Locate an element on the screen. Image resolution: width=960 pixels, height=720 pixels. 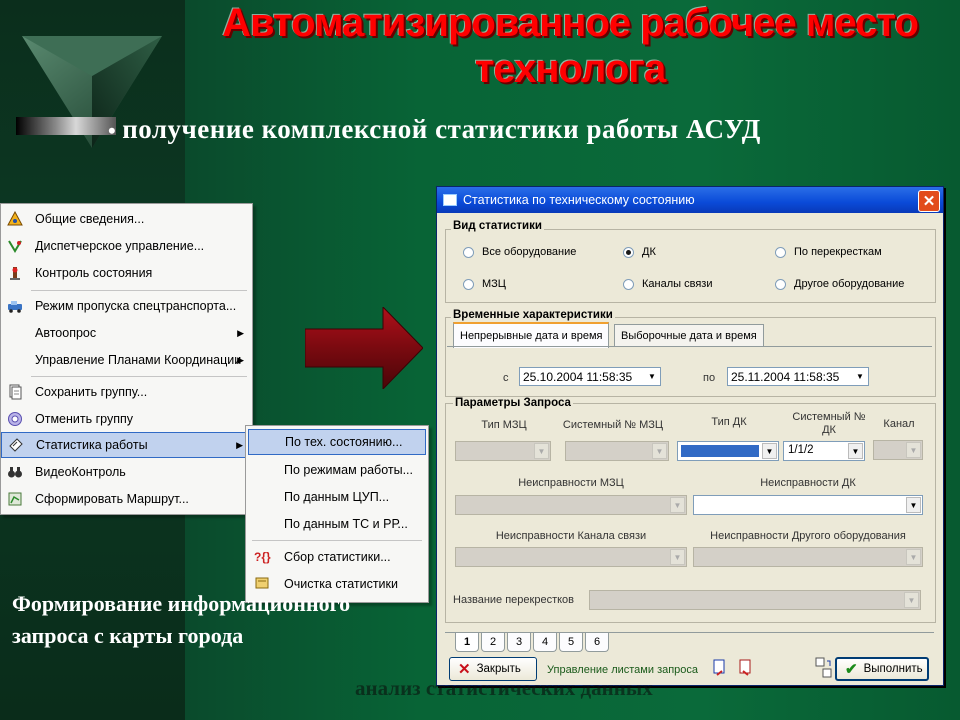
menu-item-video-control: ВидеоКонтроль is located at coordinates (126, 472).